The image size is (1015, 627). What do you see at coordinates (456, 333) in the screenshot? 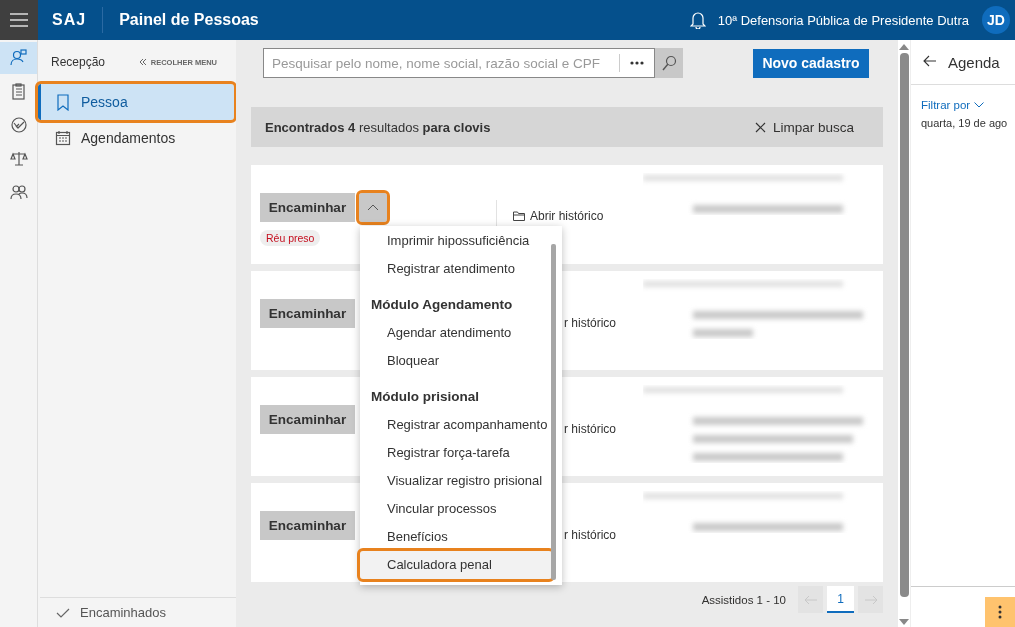
I see `menu-item: Agendar atendimento` at bounding box center [456, 333].